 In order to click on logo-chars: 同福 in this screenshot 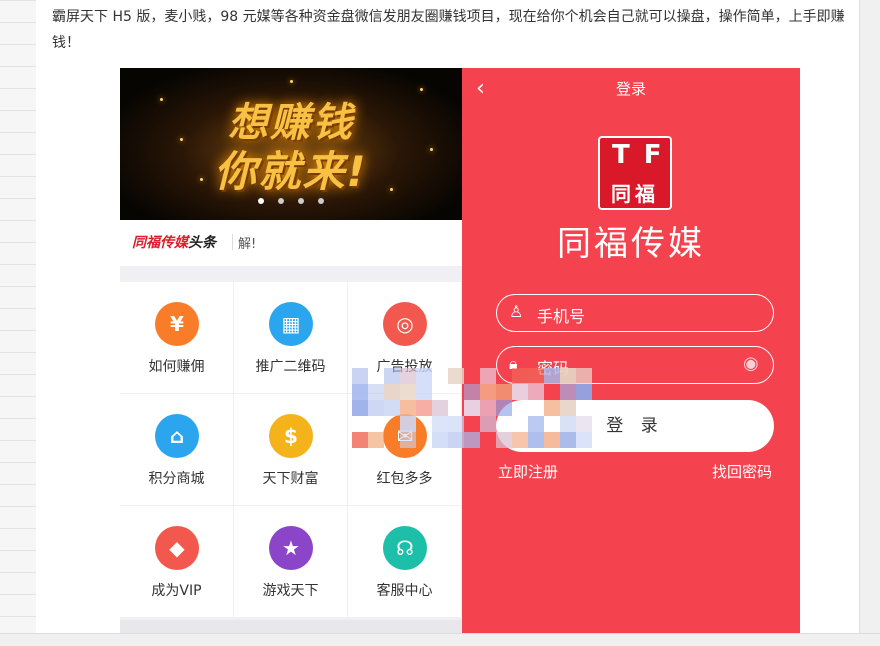, I will do `click(635, 194)`.